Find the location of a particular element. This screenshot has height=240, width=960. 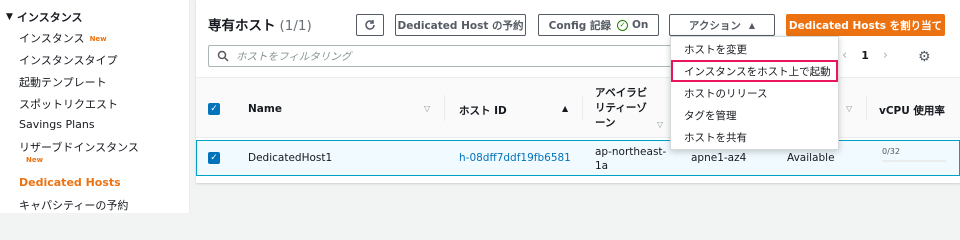

filter-input: ホストをフィルタリング is located at coordinates (440, 56).